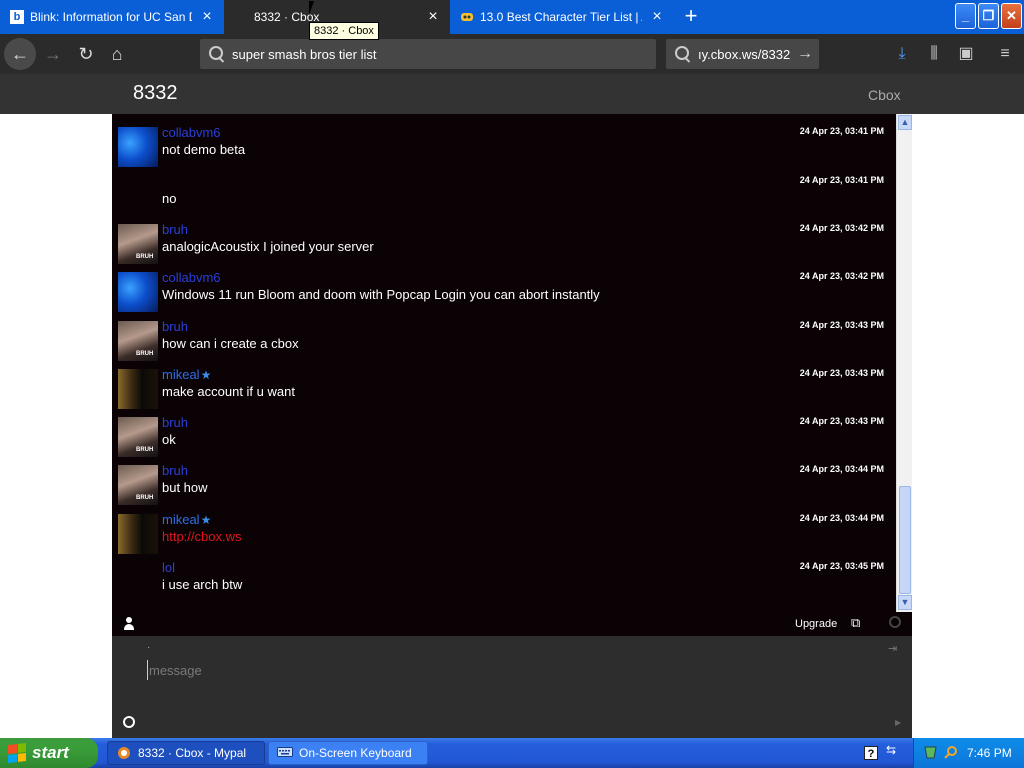  What do you see at coordinates (965, 16) in the screenshot?
I see `minimize-button: _` at bounding box center [965, 16].